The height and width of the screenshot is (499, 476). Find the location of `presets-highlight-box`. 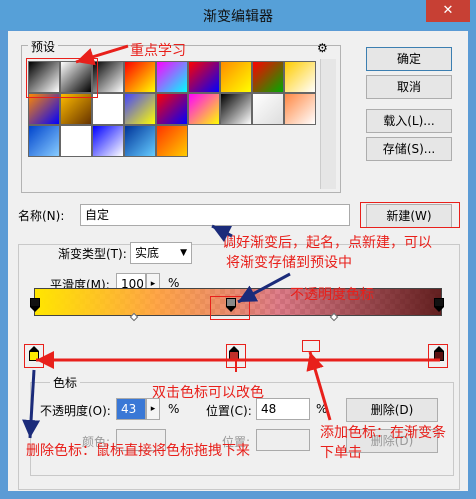

presets-highlight-box is located at coordinates (62, 78).